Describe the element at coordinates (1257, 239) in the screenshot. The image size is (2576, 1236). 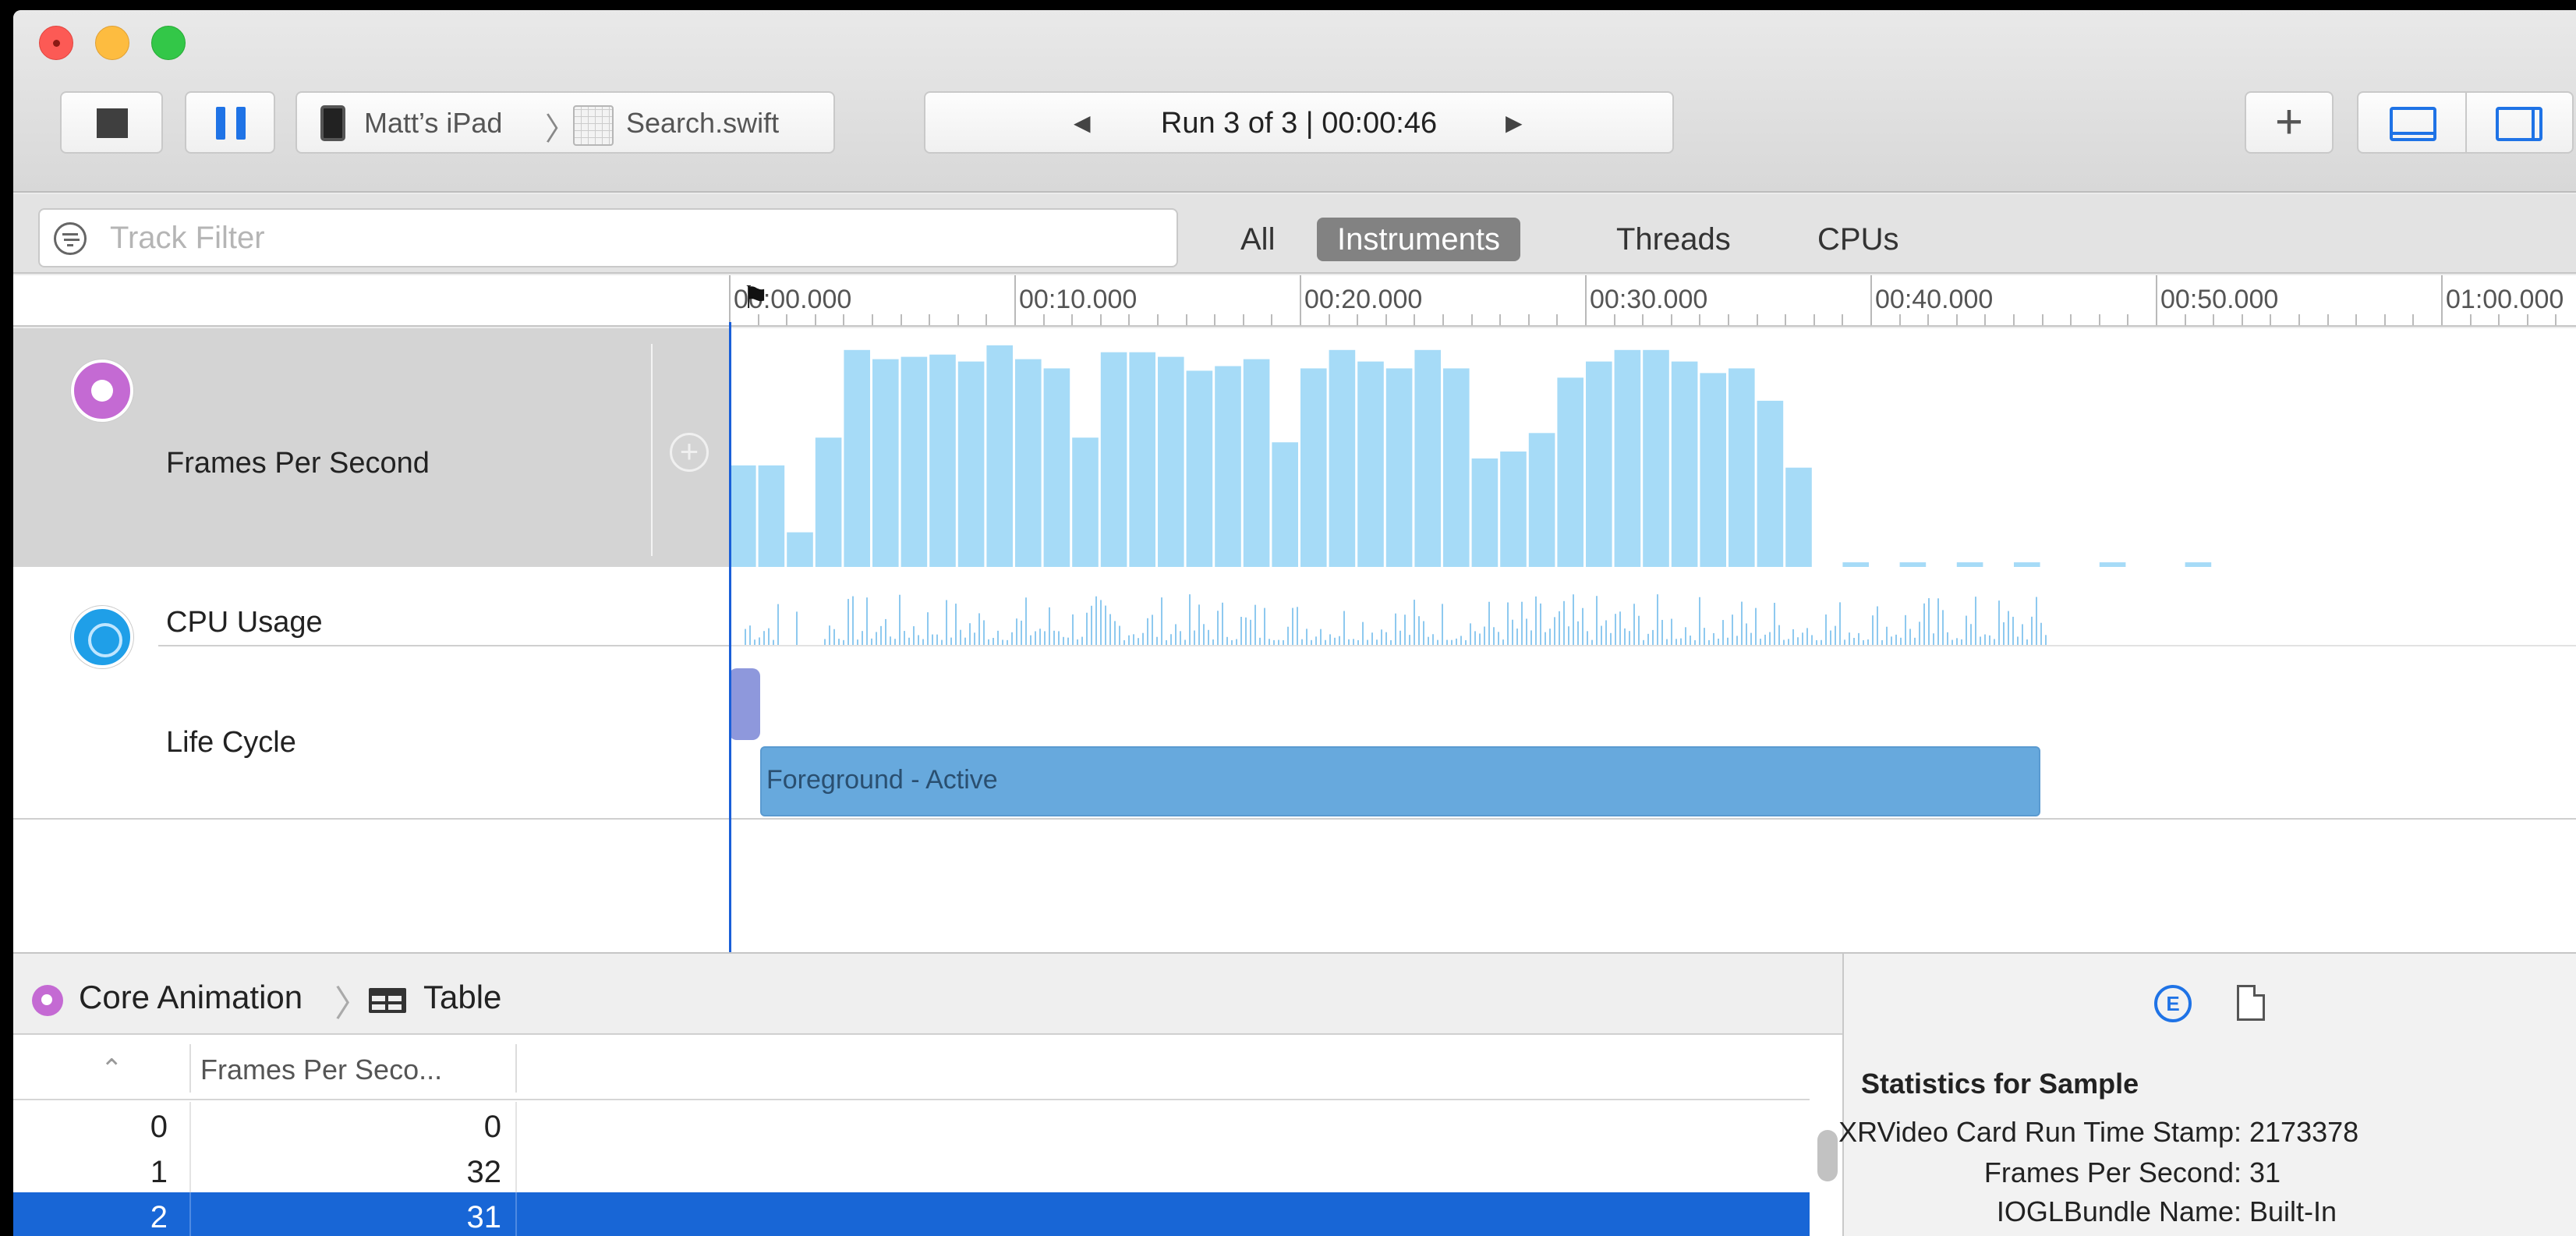
I see `scope-all: All` at that location.